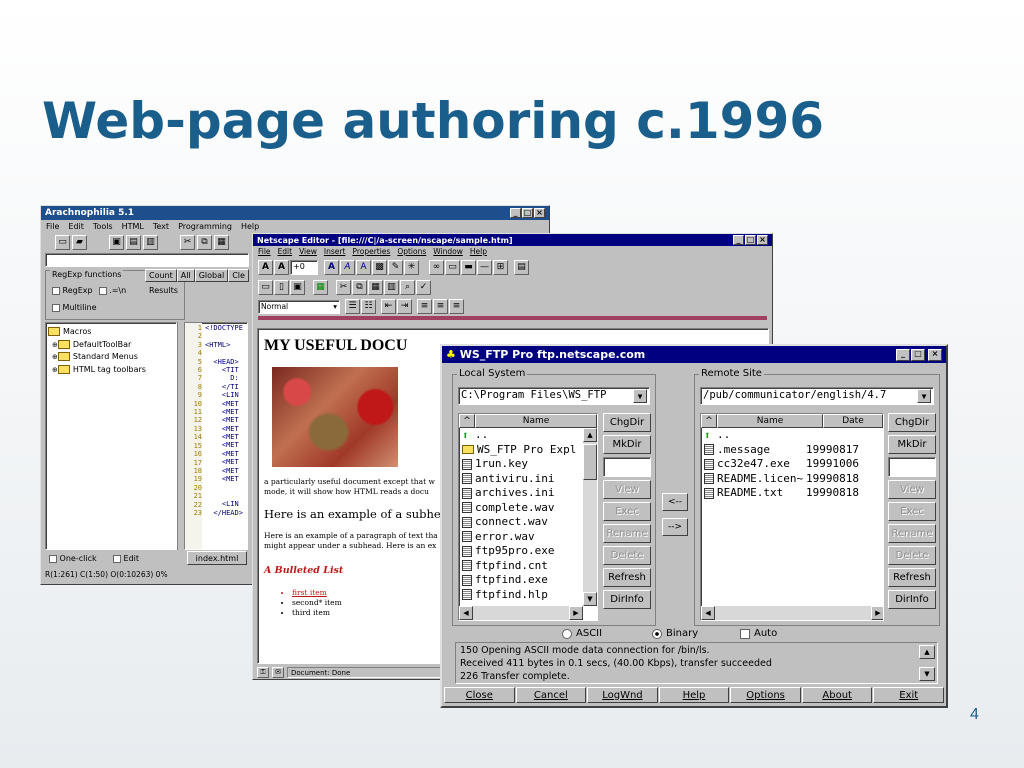  Describe the element at coordinates (295, 213) in the screenshot. I see `arachnophilia-titlebar: Arachnophilia 5.1 _ □ ×` at that location.